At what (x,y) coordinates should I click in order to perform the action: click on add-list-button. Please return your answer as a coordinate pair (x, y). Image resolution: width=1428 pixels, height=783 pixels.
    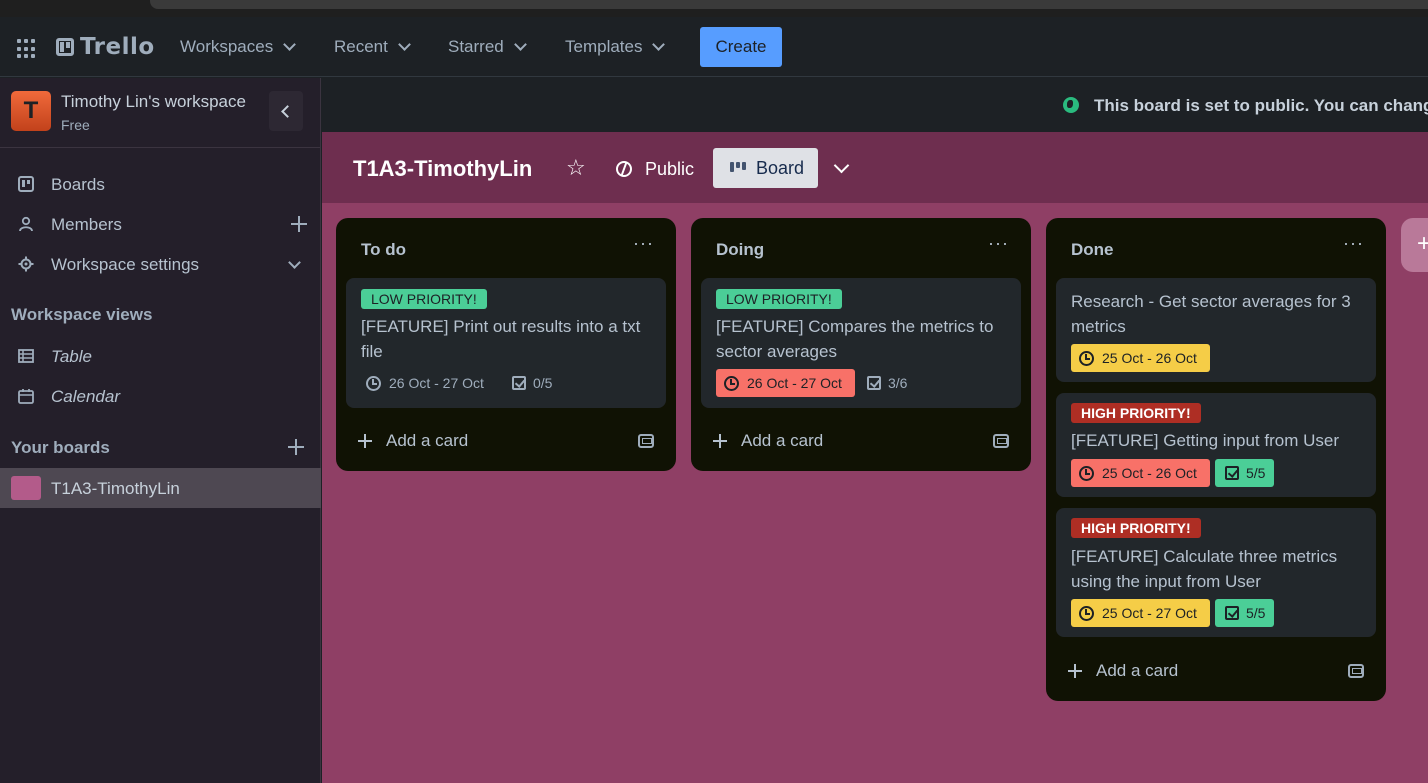
    Looking at the image, I should click on (1414, 245).